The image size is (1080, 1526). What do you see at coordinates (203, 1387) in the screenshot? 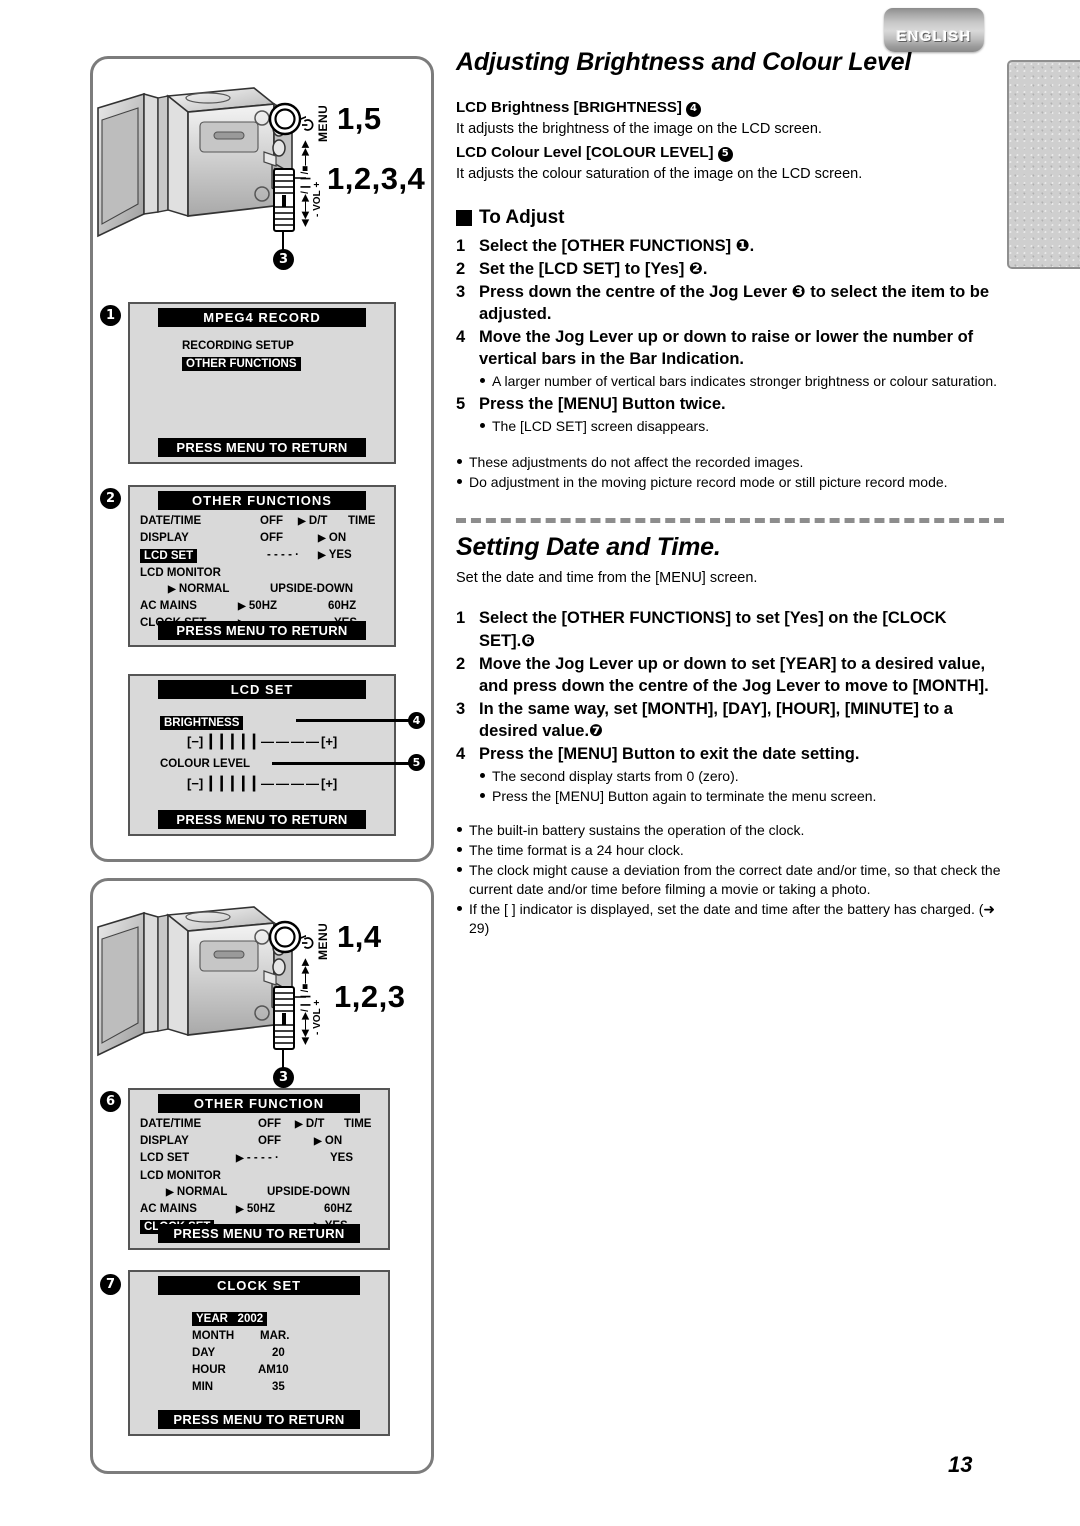
I see `clock-row-min: MIN` at bounding box center [203, 1387].